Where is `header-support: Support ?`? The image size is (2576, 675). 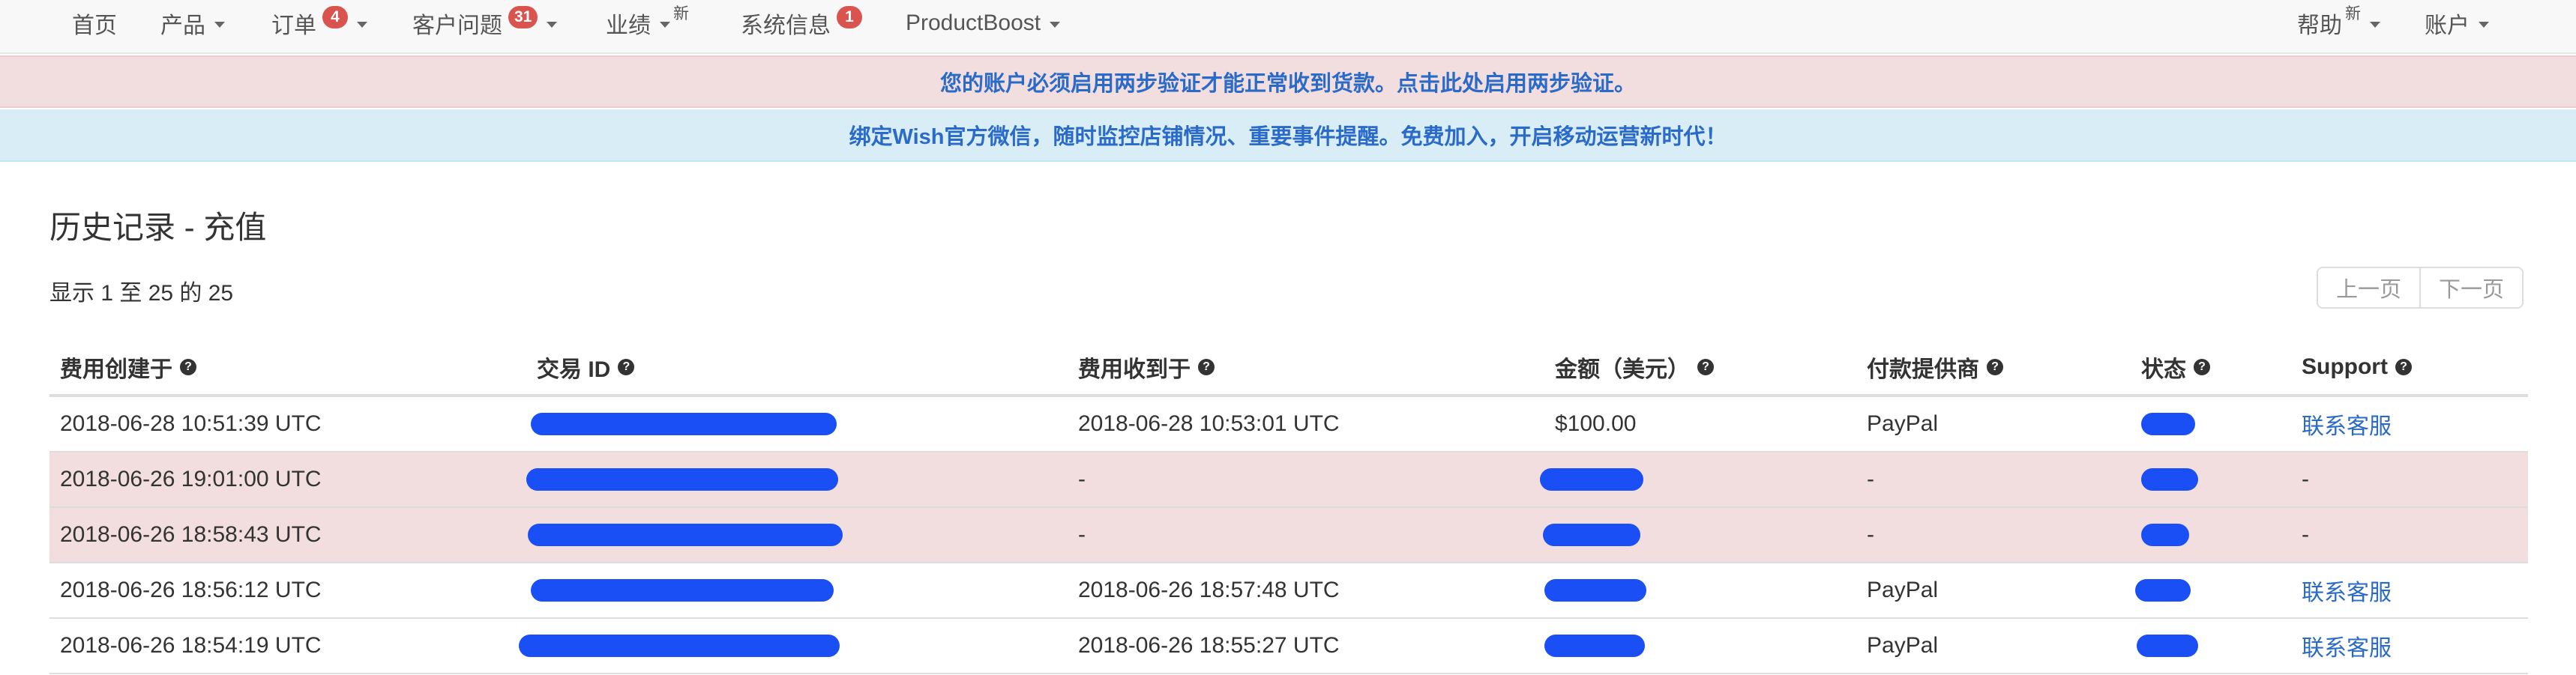
header-support: Support ? is located at coordinates (2409, 367).